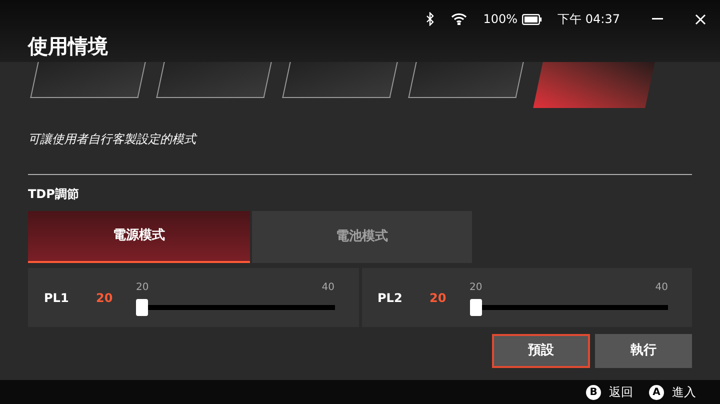 This screenshot has width=720, height=404. What do you see at coordinates (500, 19) in the screenshot?
I see `battery-percentage: 100%` at bounding box center [500, 19].